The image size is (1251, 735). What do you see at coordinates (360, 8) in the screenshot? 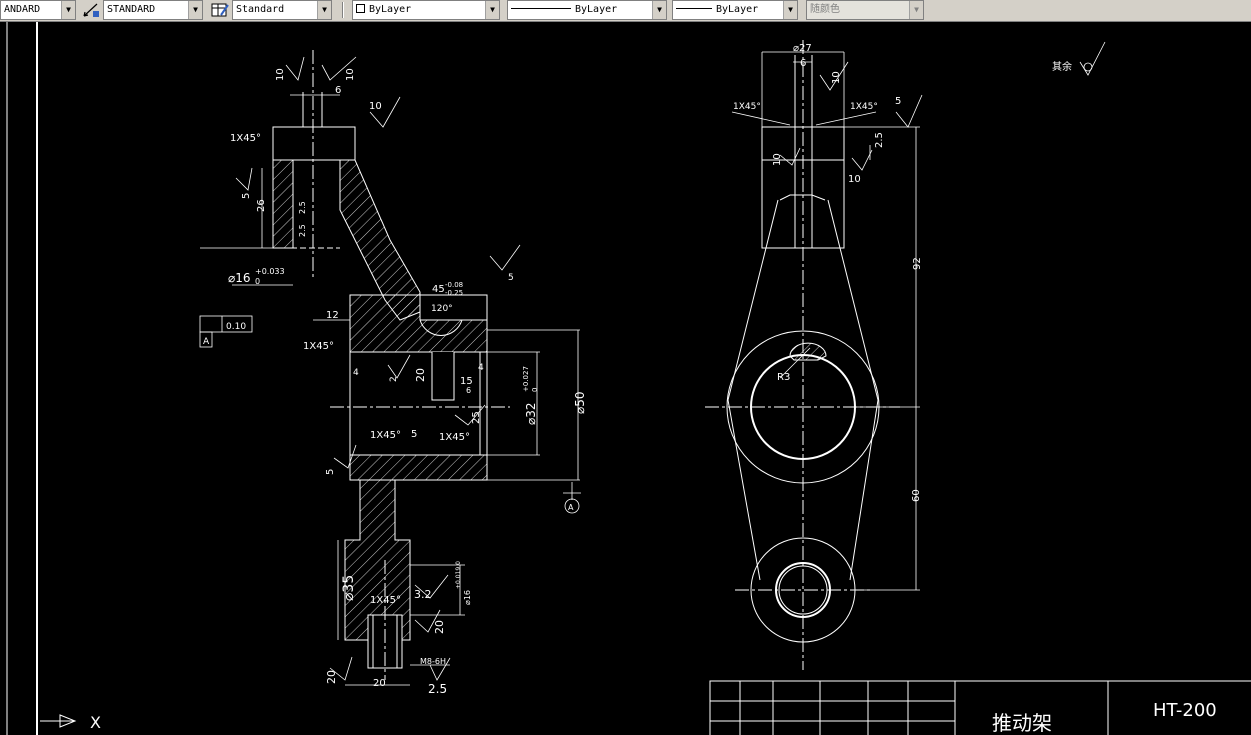
I see `color-swatch-icon` at bounding box center [360, 8].